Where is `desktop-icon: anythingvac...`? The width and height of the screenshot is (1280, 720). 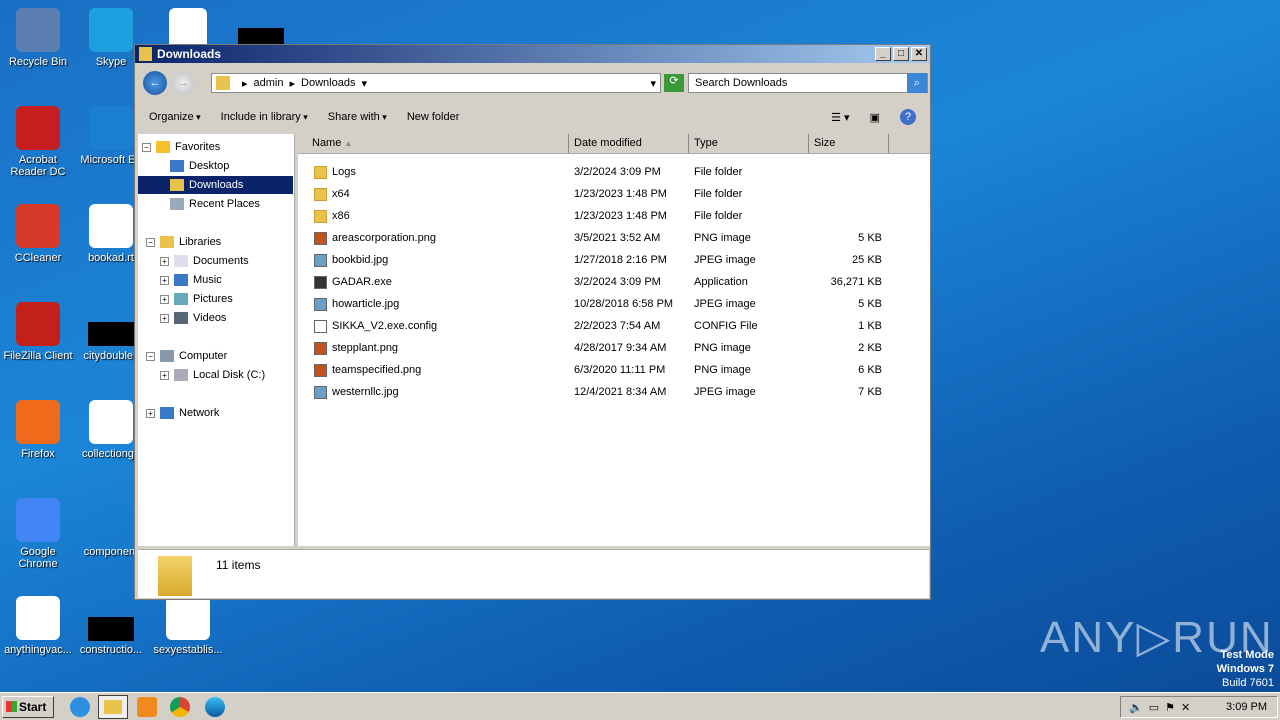
desktop-icon: anythingvac... is located at coordinates (38, 626).